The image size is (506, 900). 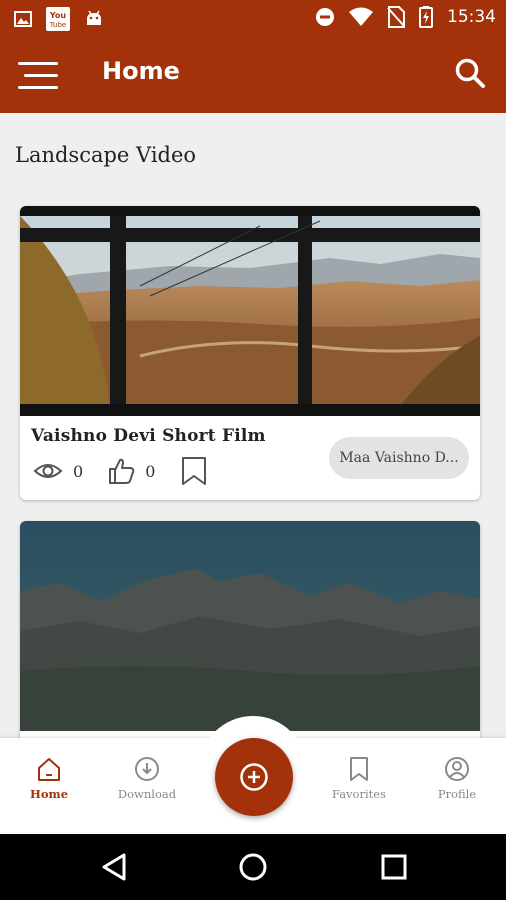 What do you see at coordinates (457, 794) in the screenshot?
I see `nav-profile-label: Profile` at bounding box center [457, 794].